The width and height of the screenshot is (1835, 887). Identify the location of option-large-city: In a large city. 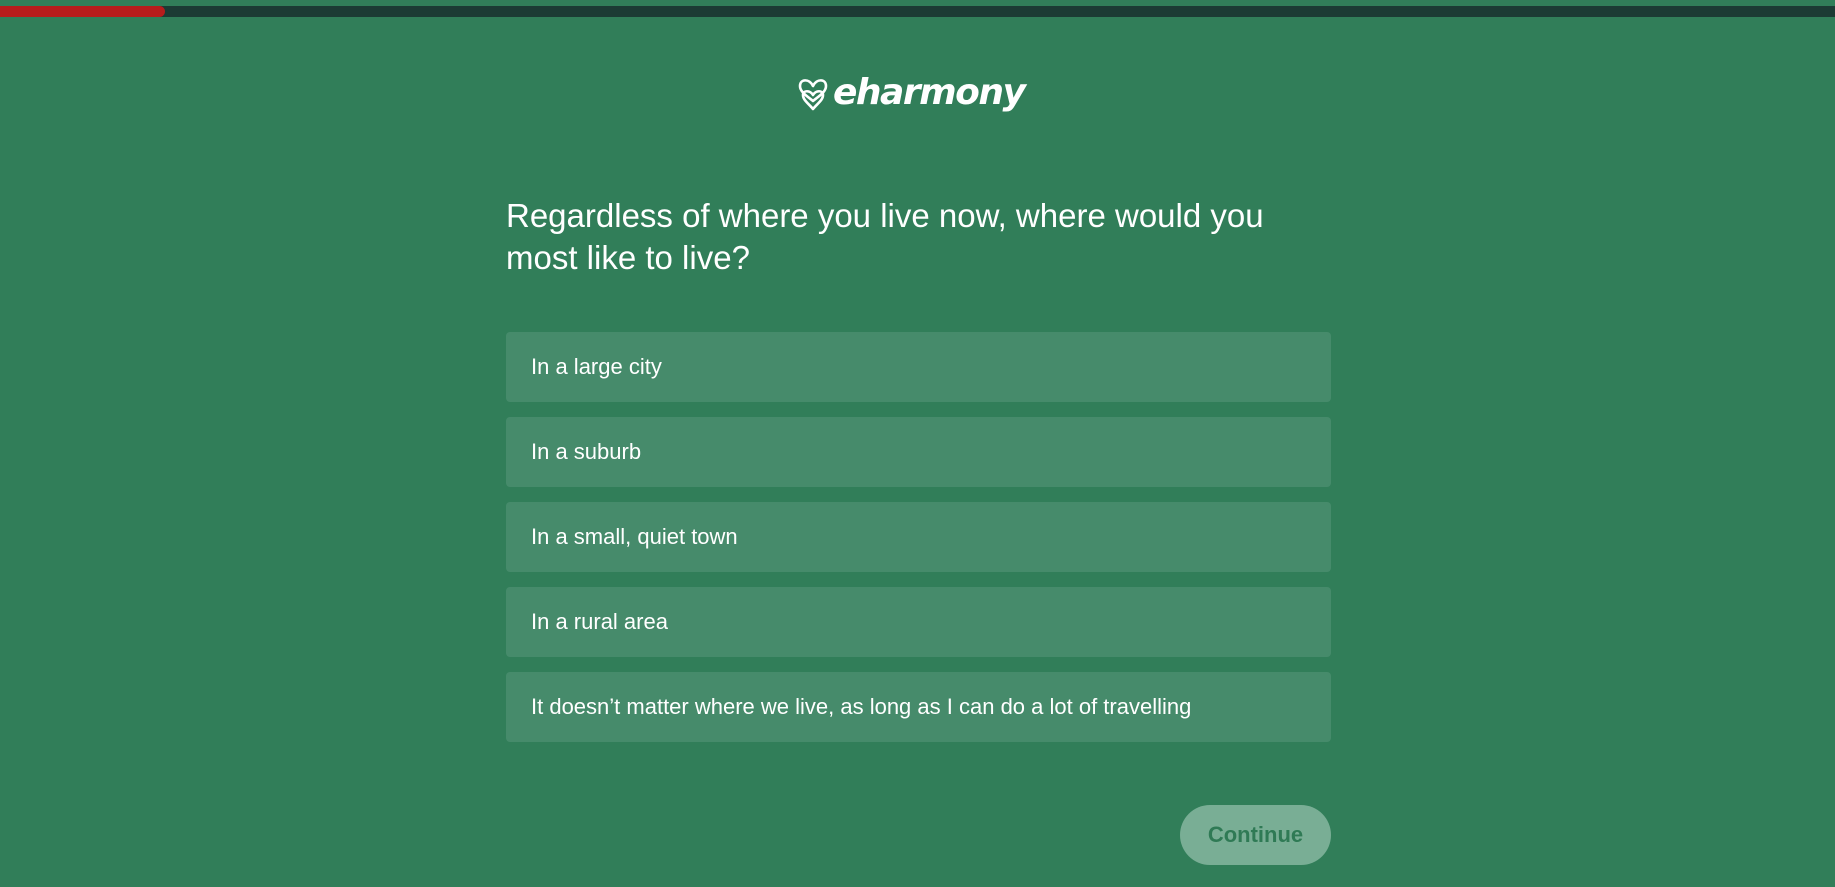
(918, 367).